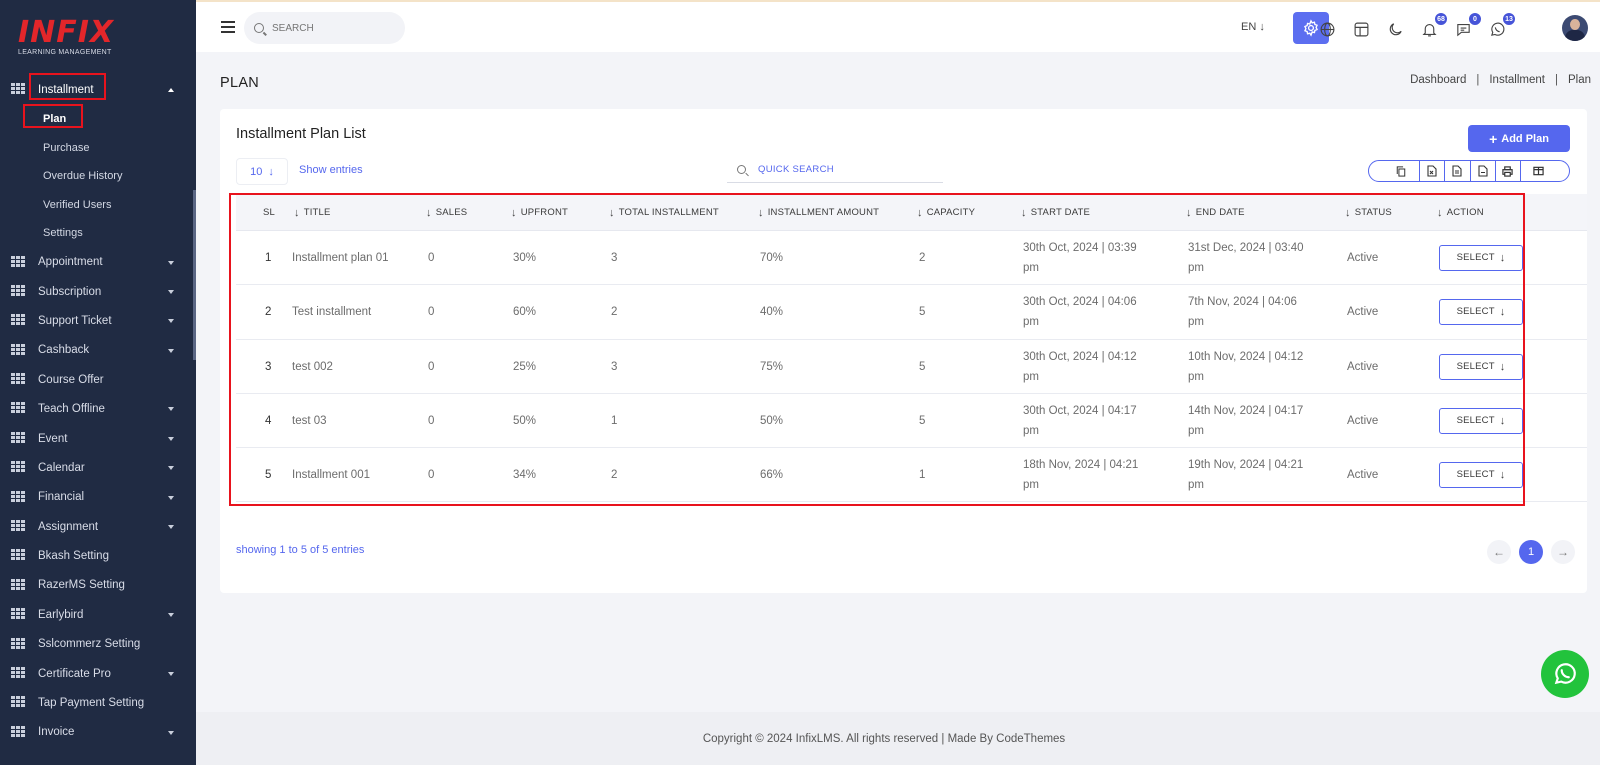  I want to click on whatsapp-chat-button: 13, so click(1500, 27).